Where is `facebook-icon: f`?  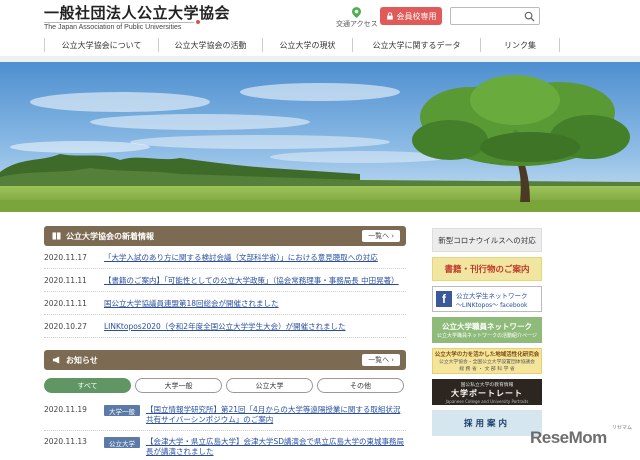
facebook-icon: f is located at coordinates (444, 299).